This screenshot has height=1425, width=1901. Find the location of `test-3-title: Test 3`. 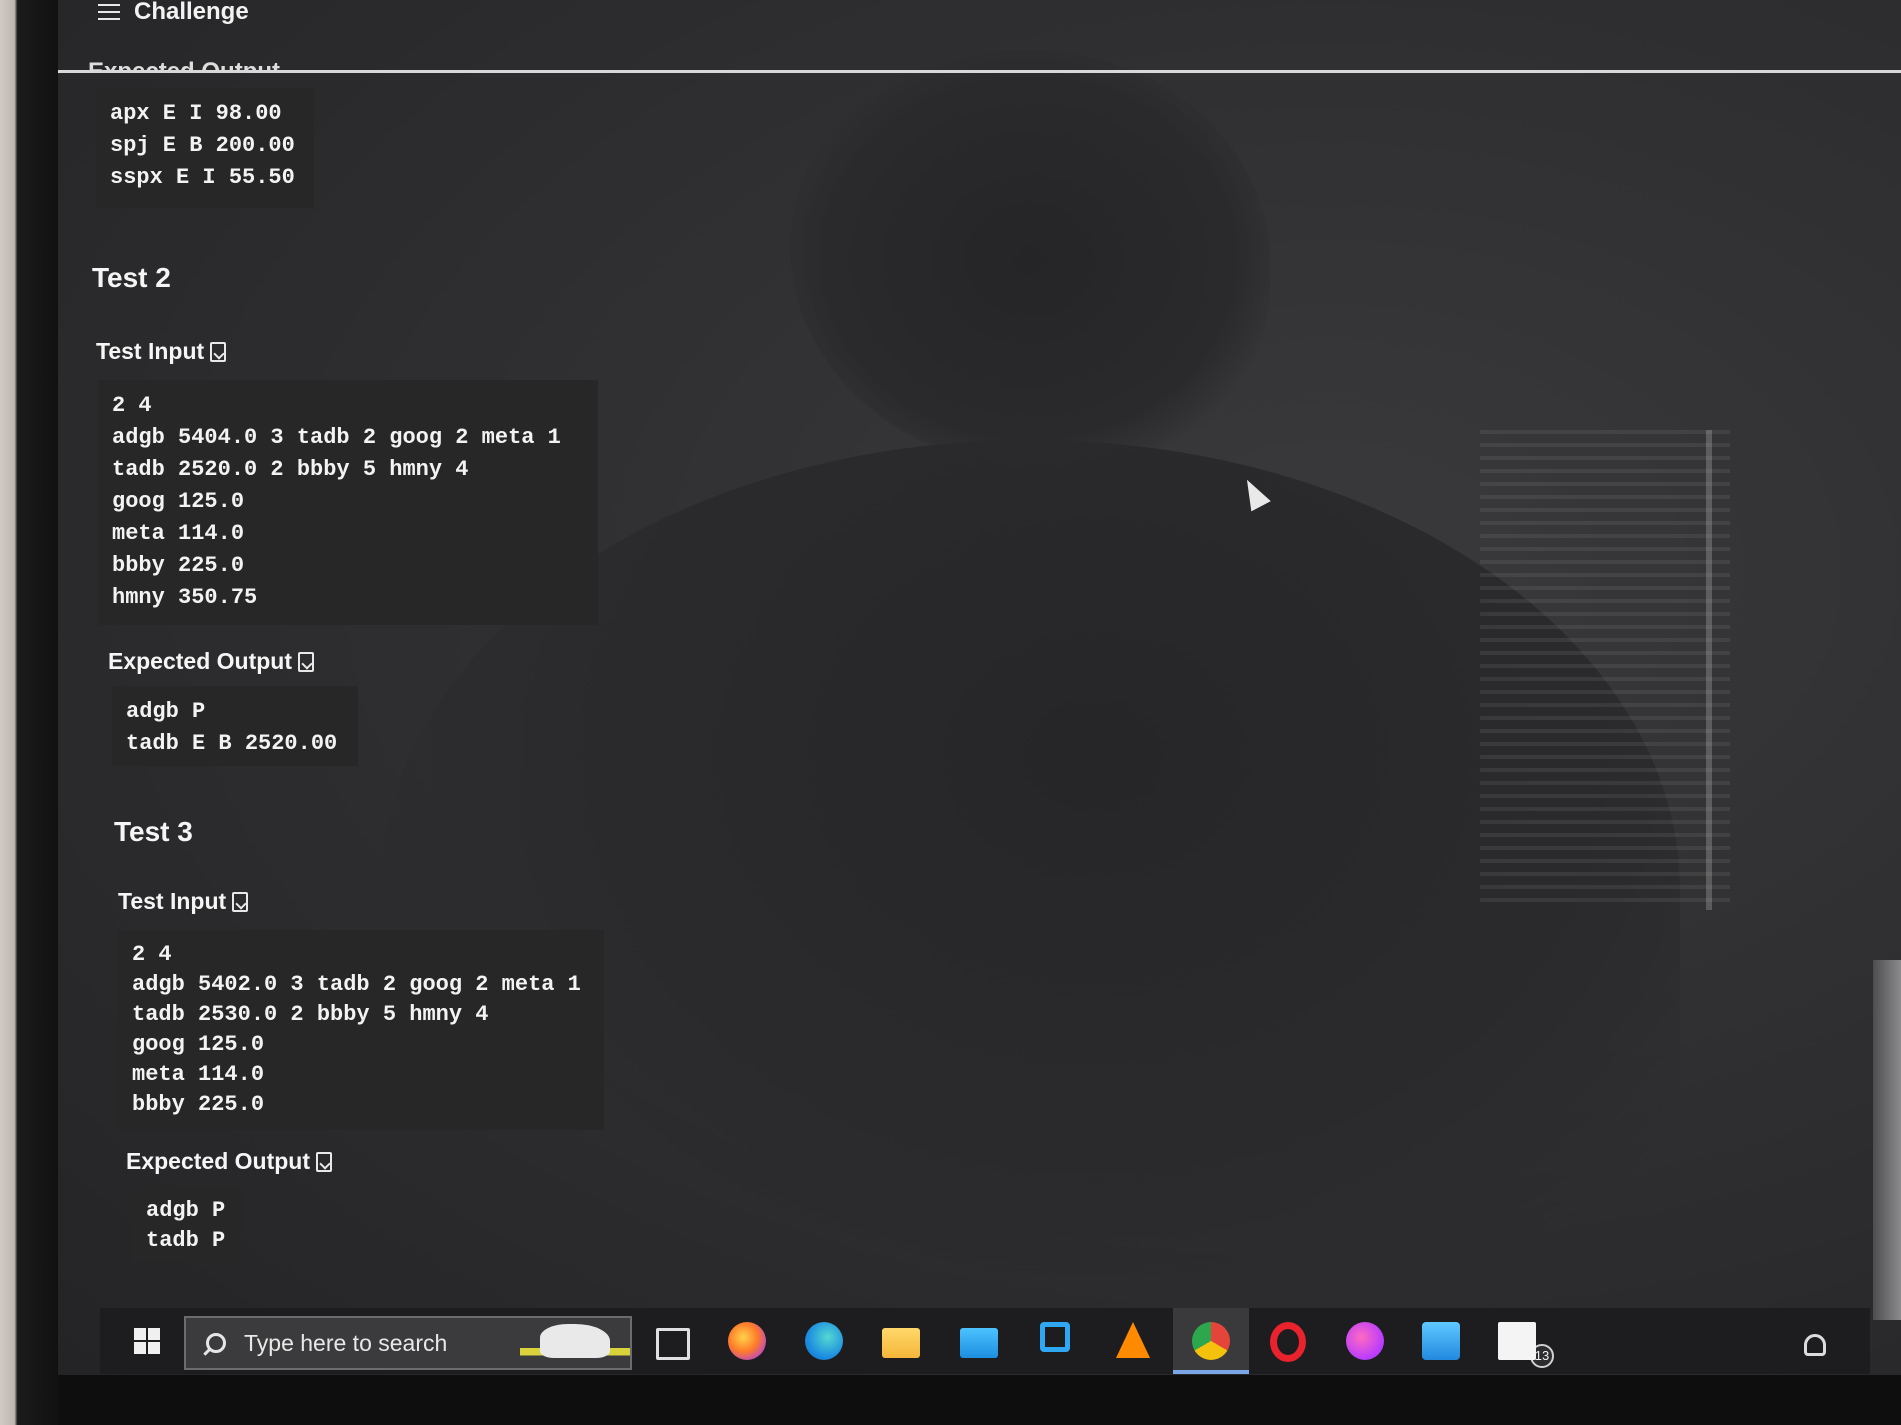

test-3-title: Test 3 is located at coordinates (153, 831).